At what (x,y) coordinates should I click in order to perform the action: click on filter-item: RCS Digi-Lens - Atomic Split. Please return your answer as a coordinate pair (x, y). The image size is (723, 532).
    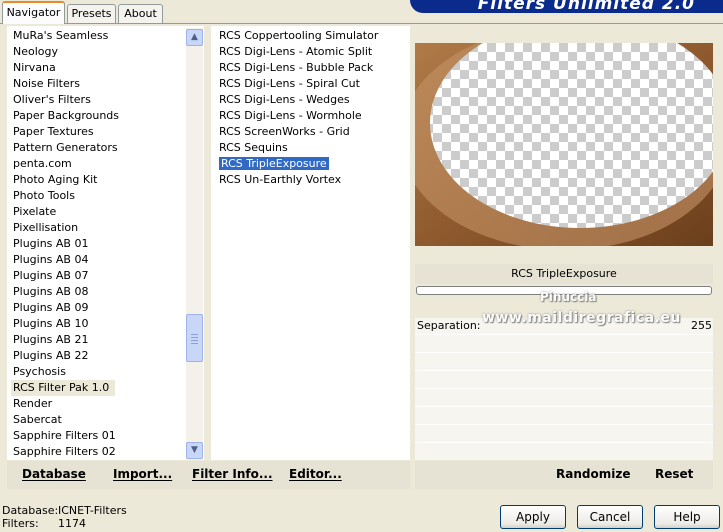
    Looking at the image, I should click on (312, 52).